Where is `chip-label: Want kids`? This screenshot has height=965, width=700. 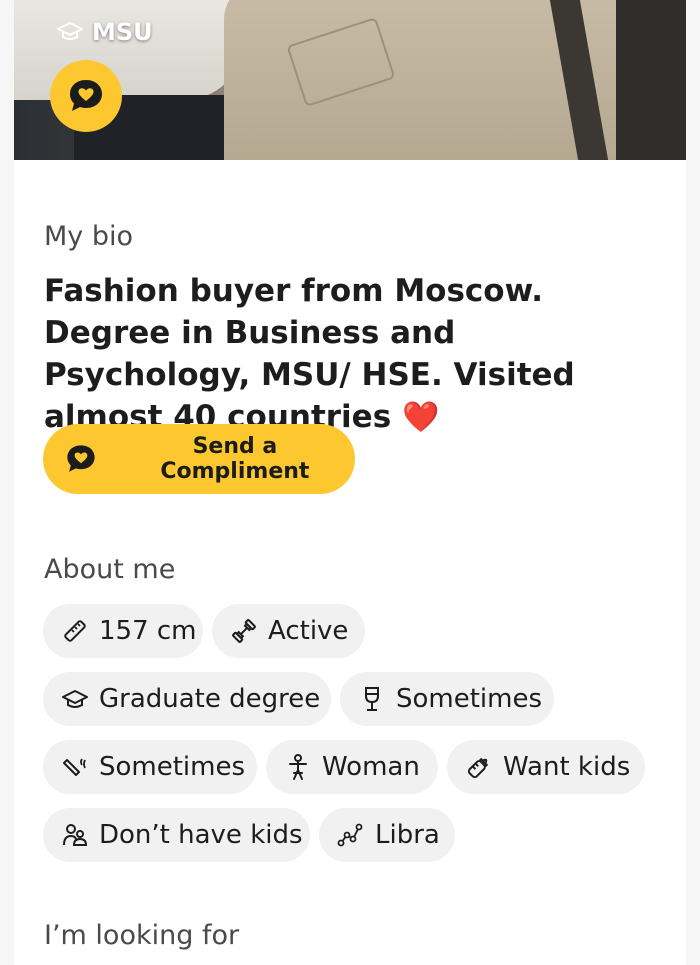
chip-label: Want kids is located at coordinates (567, 767).